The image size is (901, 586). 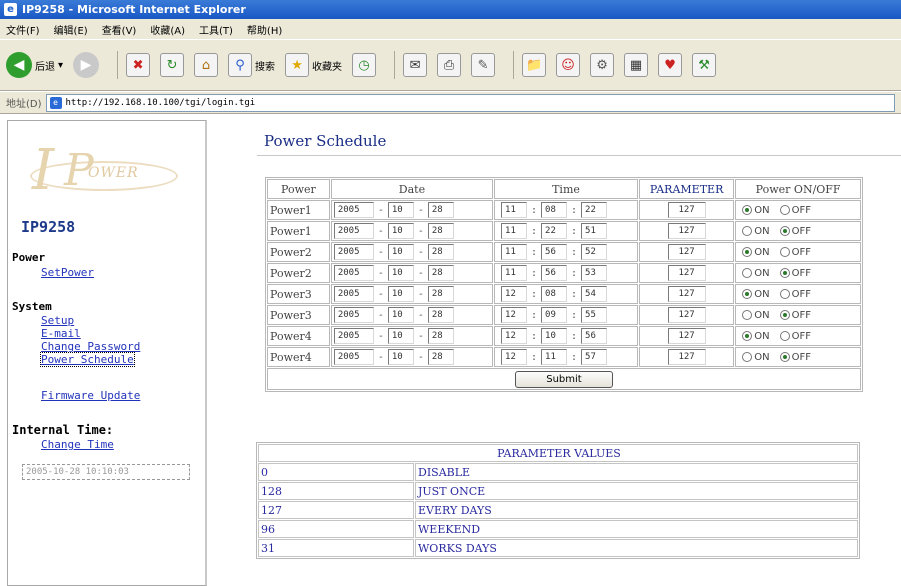 What do you see at coordinates (568, 65) in the screenshot?
I see `messenger-button: ☺` at bounding box center [568, 65].